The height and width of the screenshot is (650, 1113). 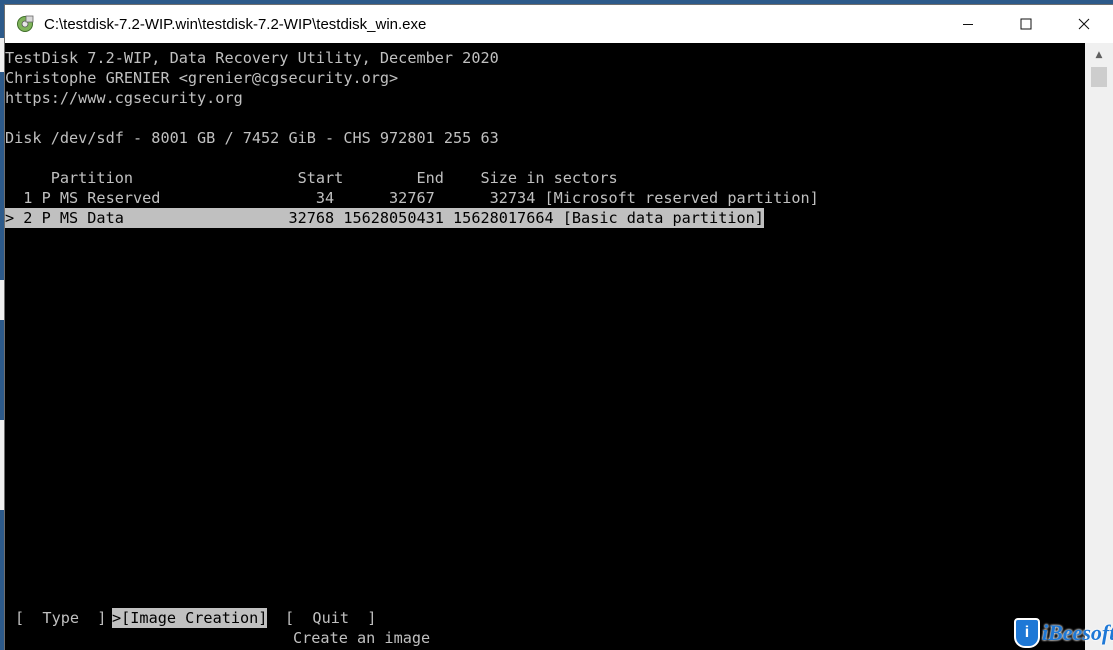 I want to click on menu-hint: Create an image, so click(x=362, y=638).